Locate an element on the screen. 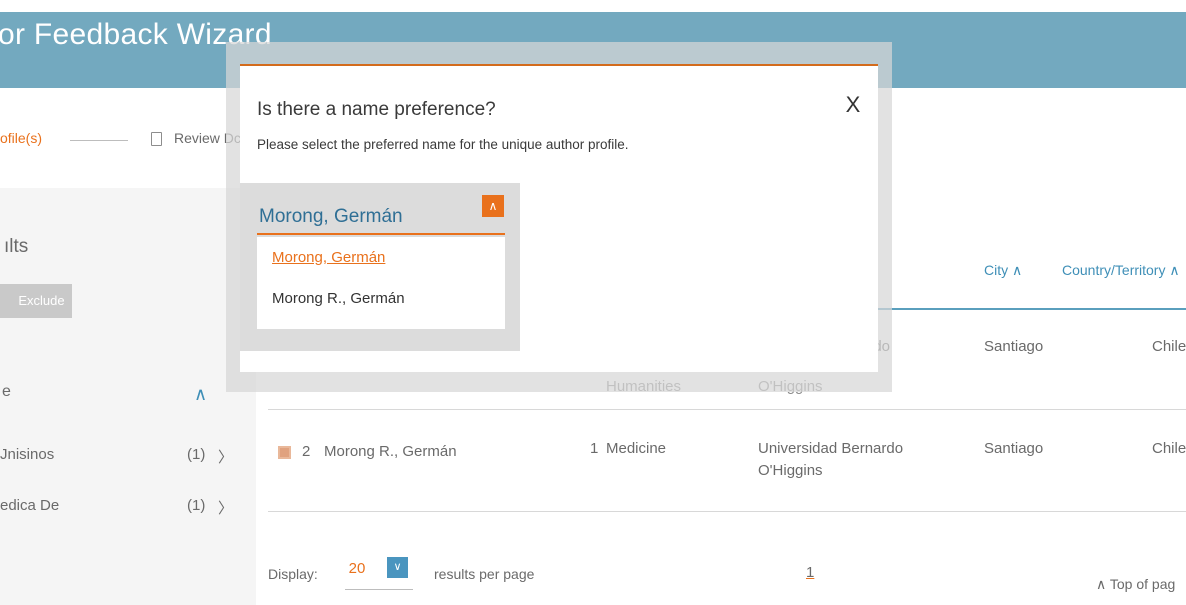 The height and width of the screenshot is (605, 1186). cell-affiliation: O'Higgins is located at coordinates (790, 470).